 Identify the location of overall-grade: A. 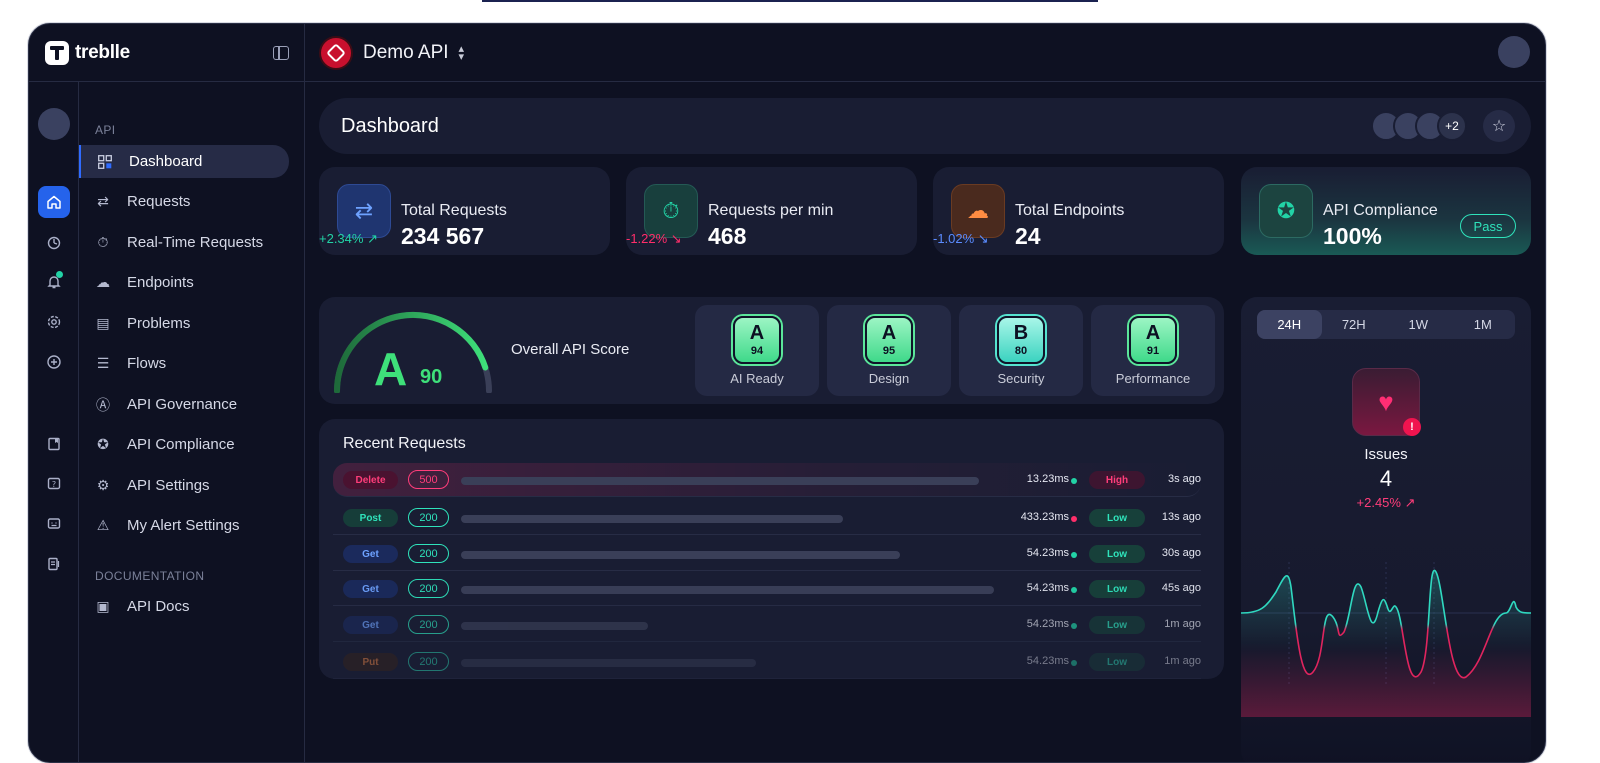
(391, 369).